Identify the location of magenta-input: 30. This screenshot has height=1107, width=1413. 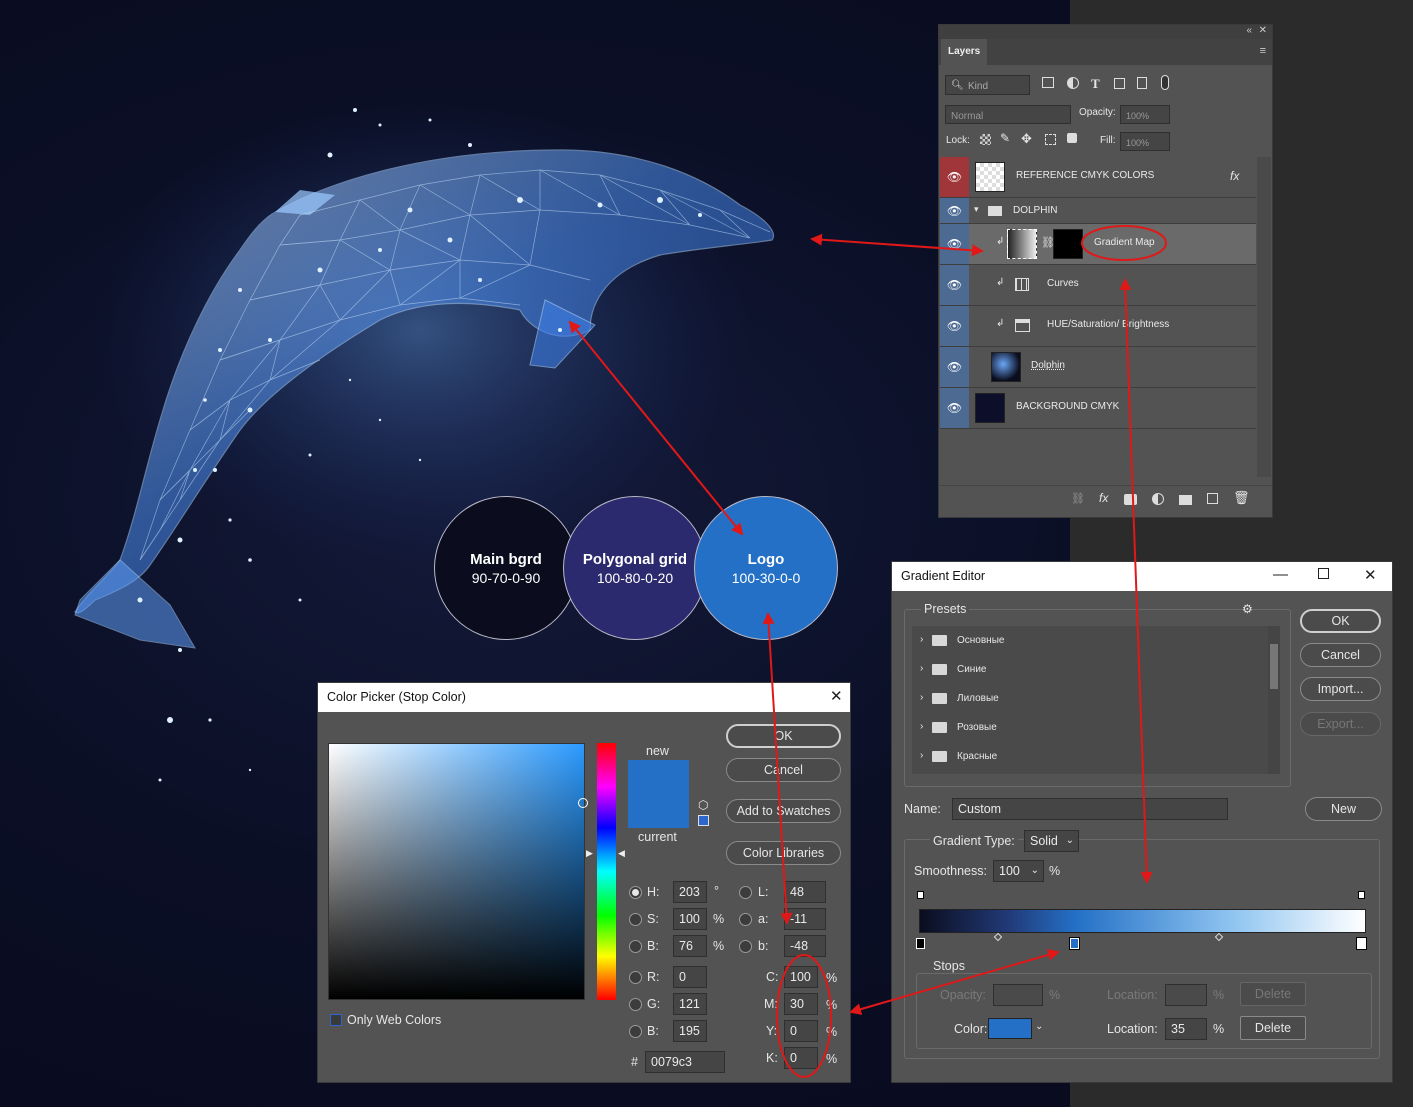
(801, 1004).